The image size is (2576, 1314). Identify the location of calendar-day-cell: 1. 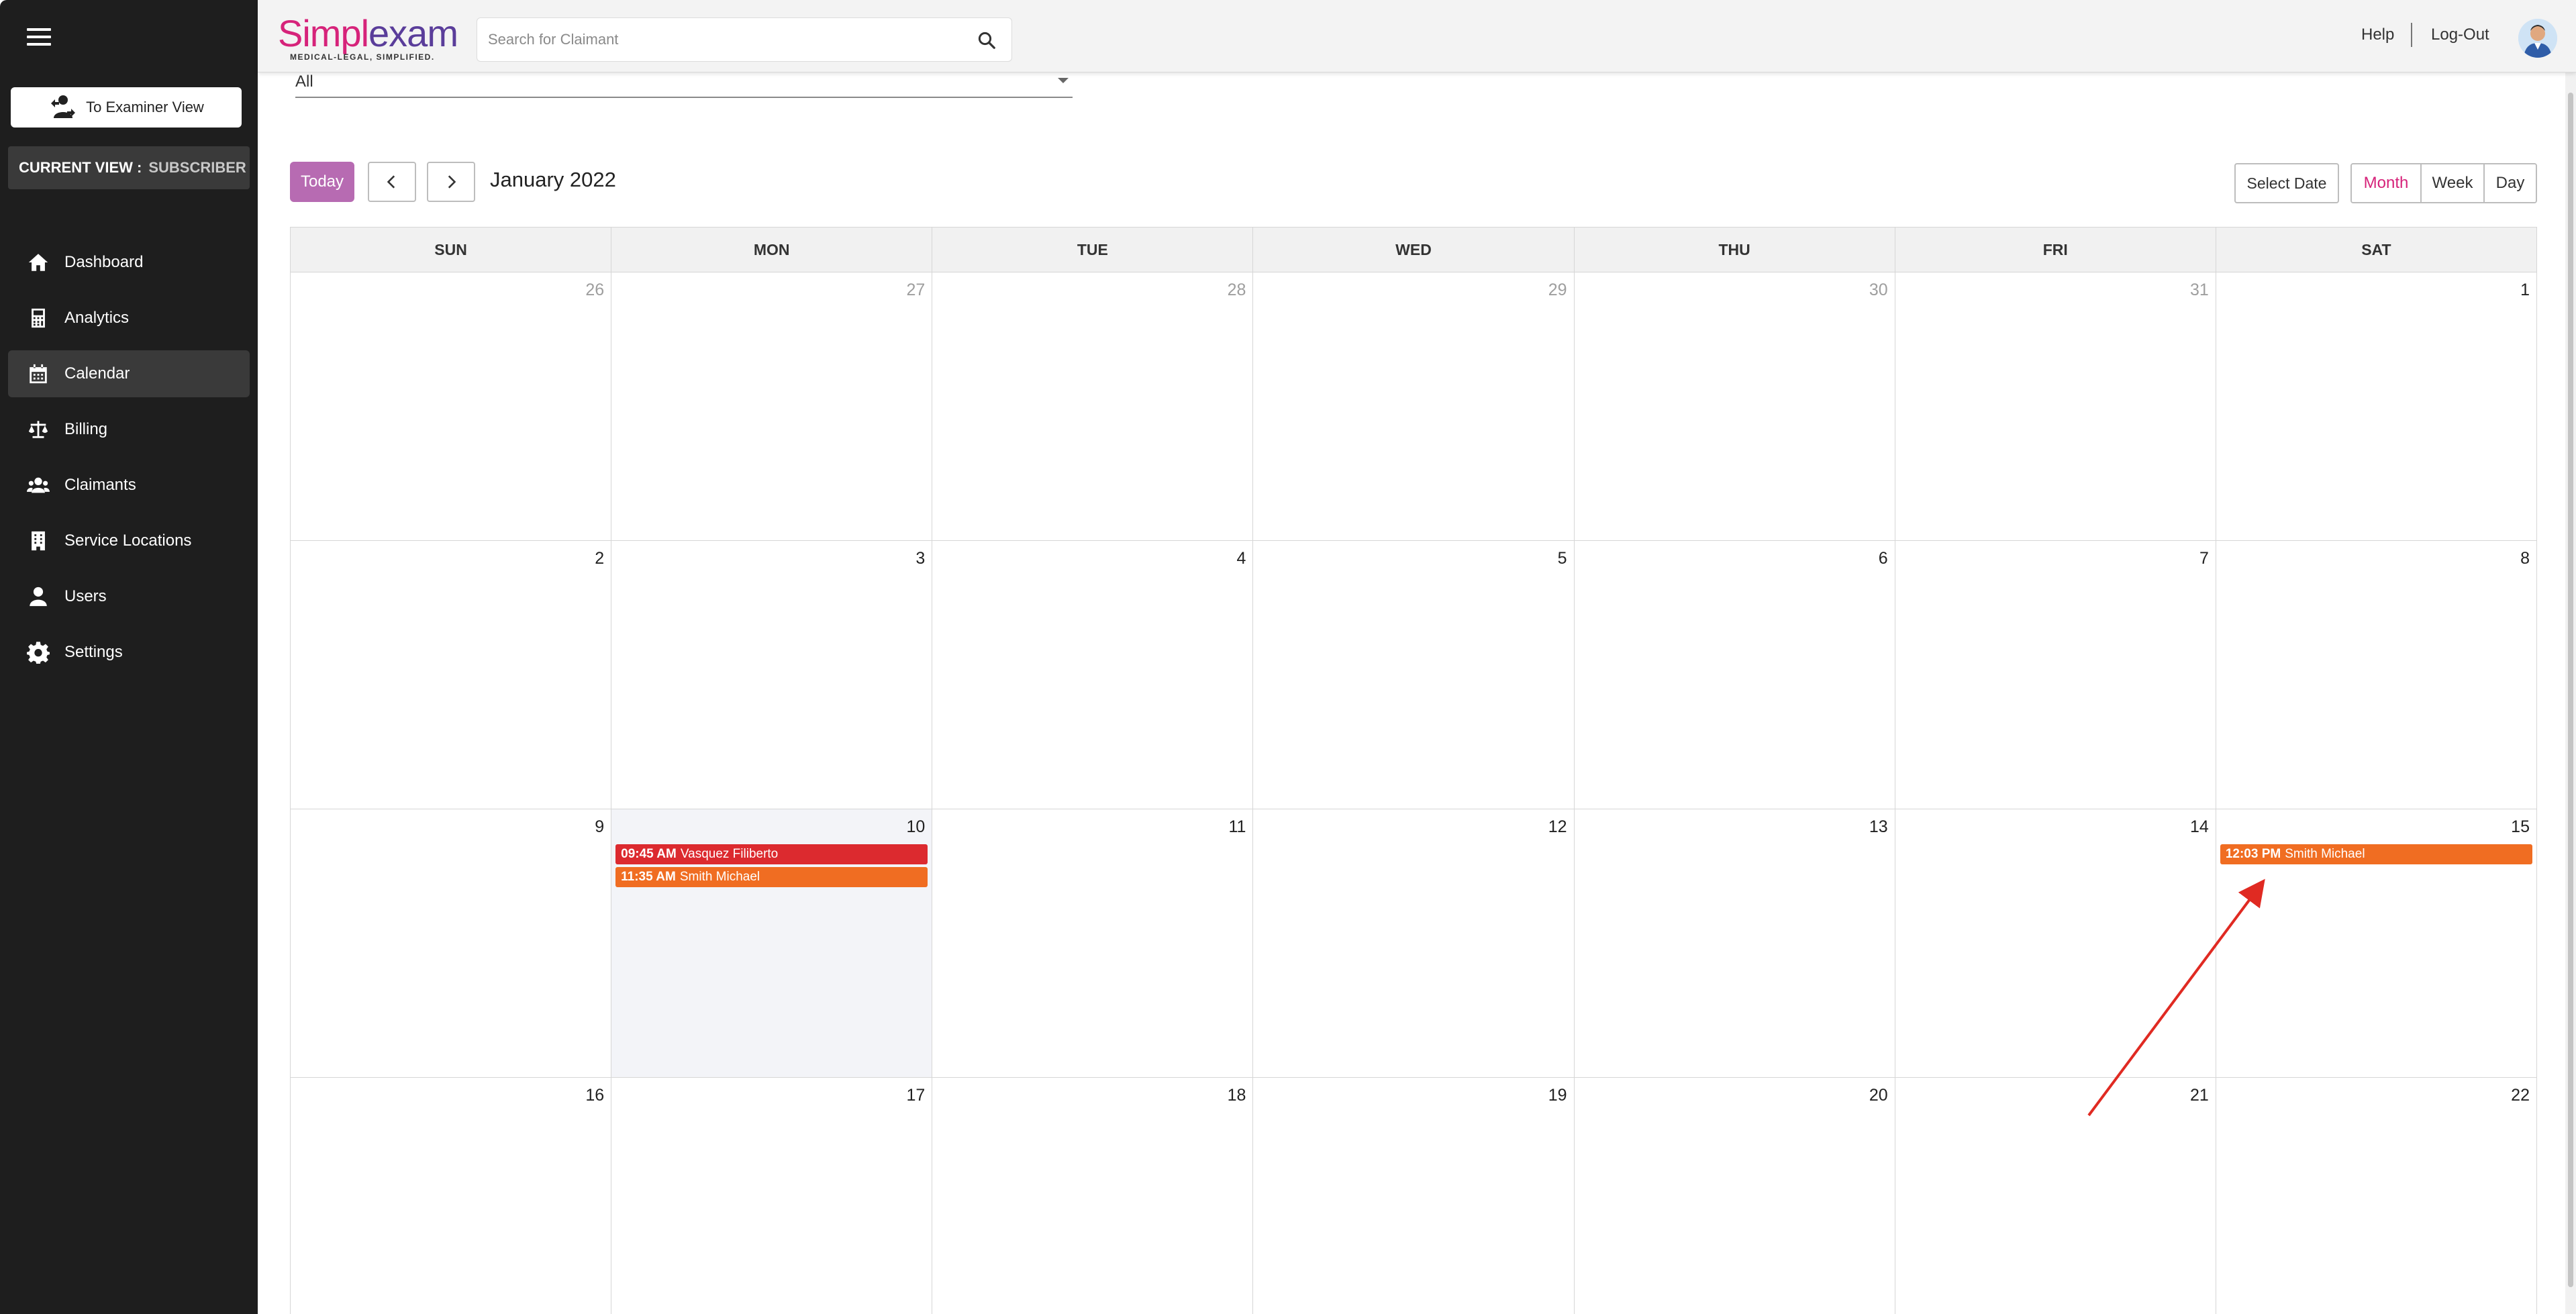
(2376, 406).